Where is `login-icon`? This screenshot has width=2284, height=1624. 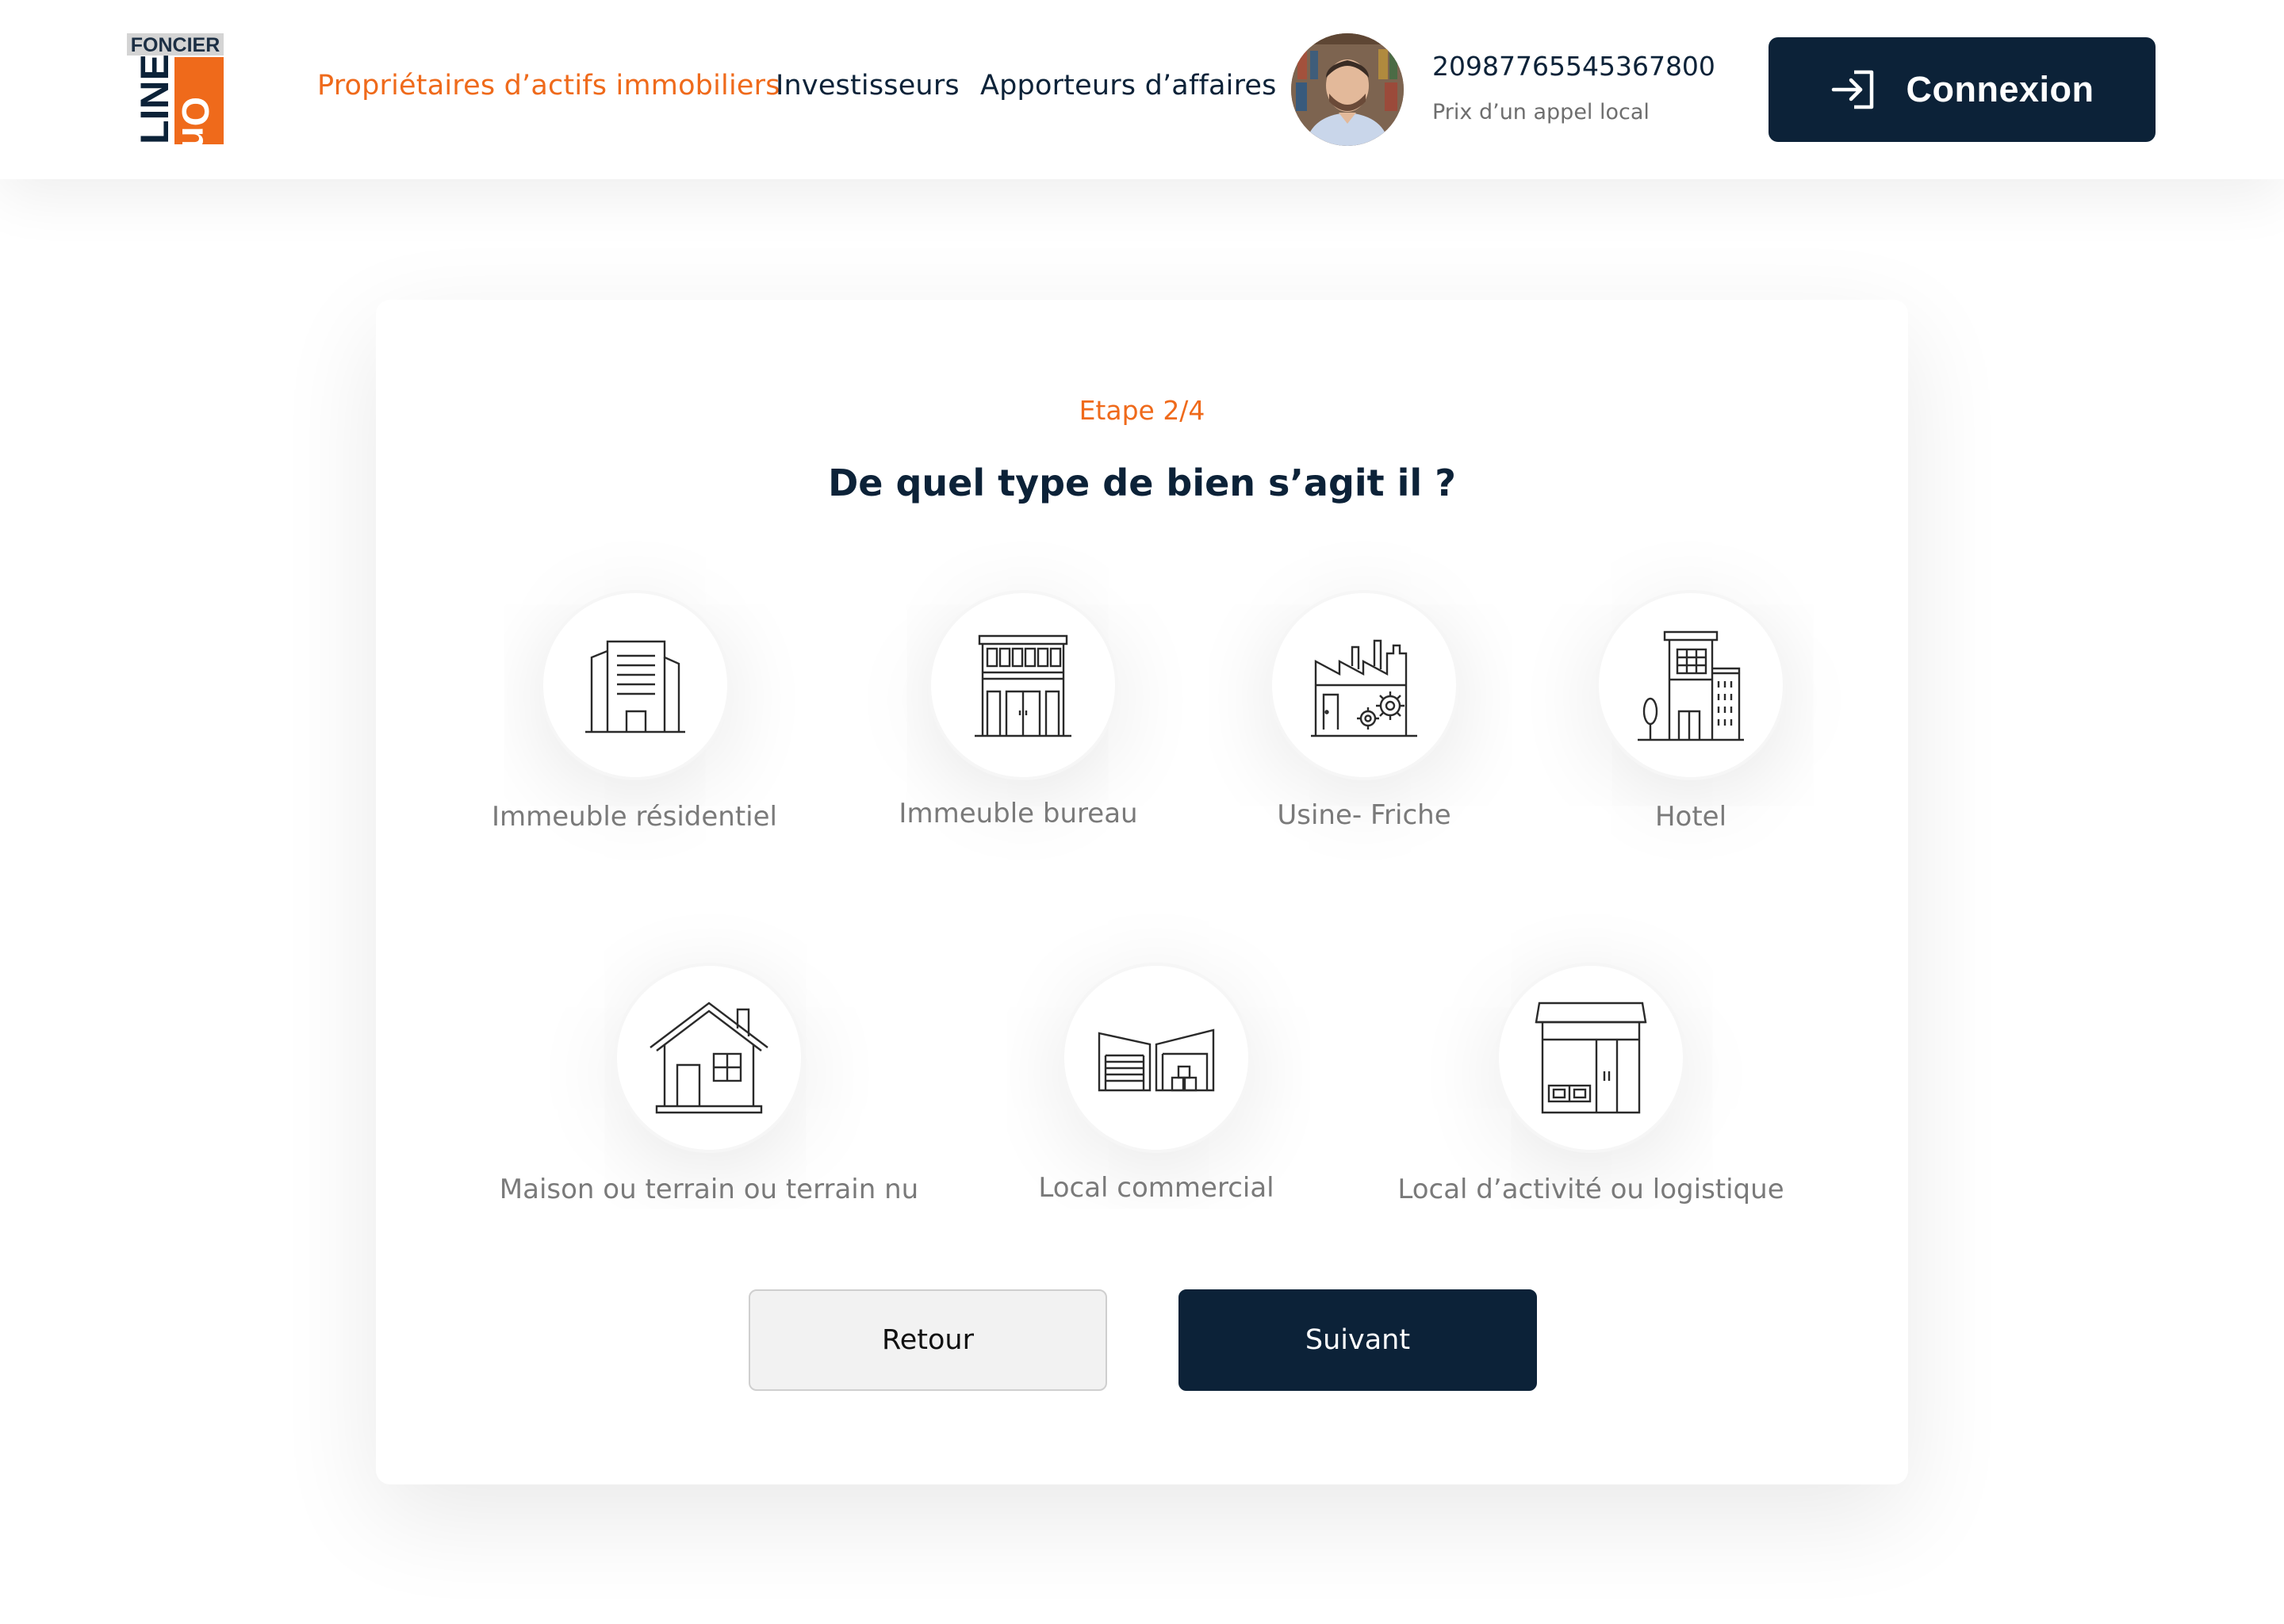
login-icon is located at coordinates (1852, 89).